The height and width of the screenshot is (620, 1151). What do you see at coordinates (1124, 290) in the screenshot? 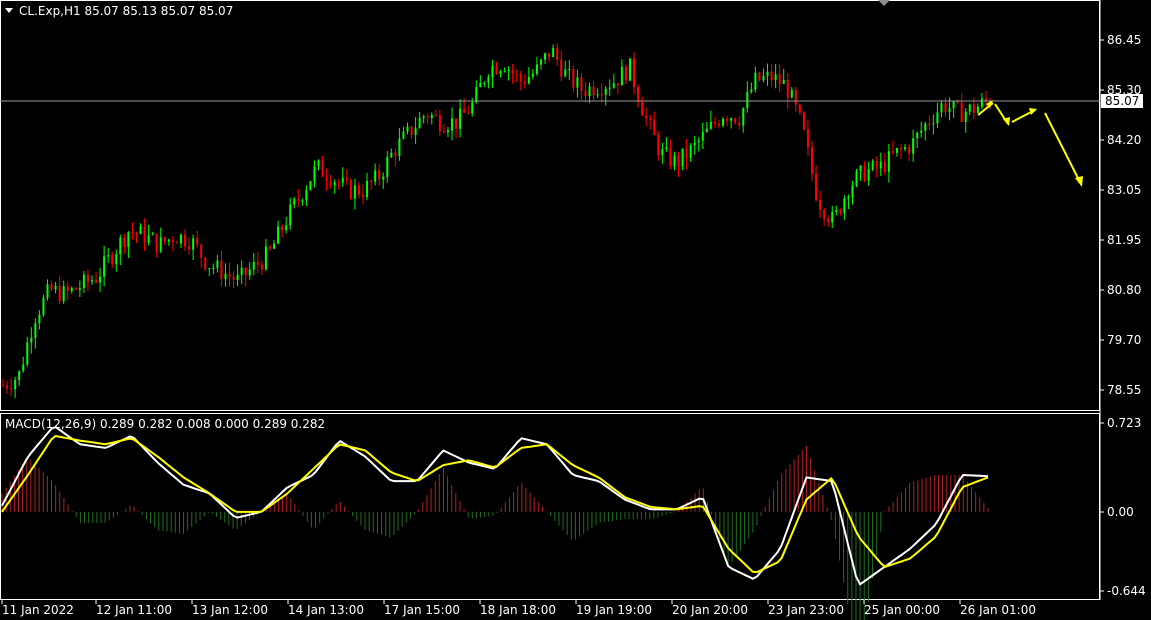
I see `price-label-6: 80.80` at bounding box center [1124, 290].